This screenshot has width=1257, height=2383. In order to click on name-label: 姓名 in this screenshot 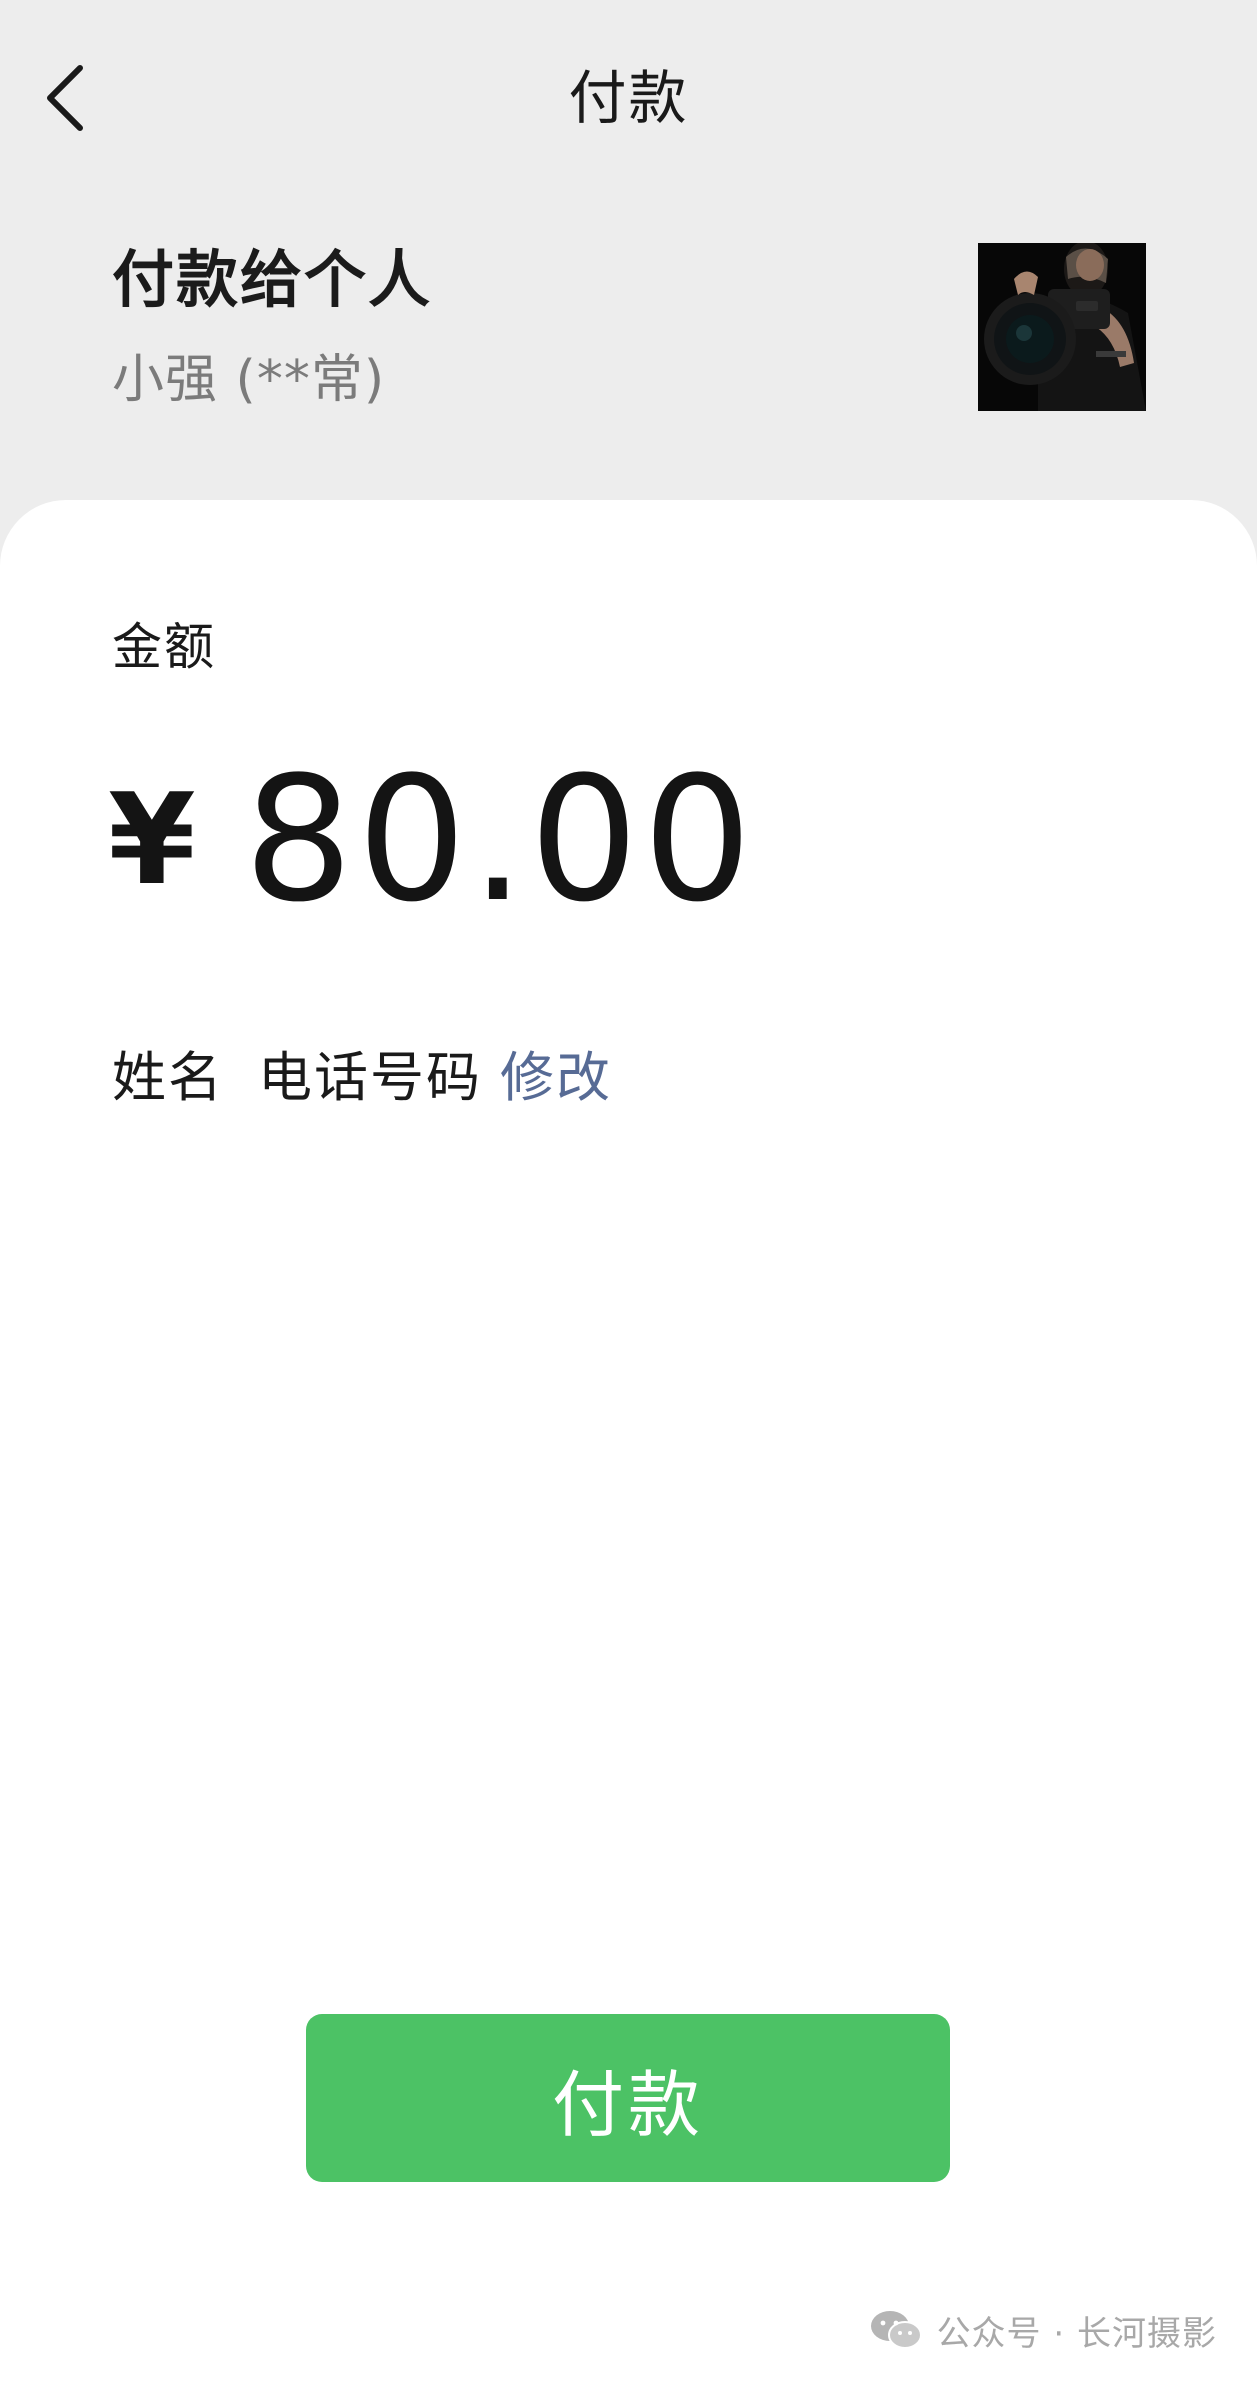, I will do `click(168, 1077)`.